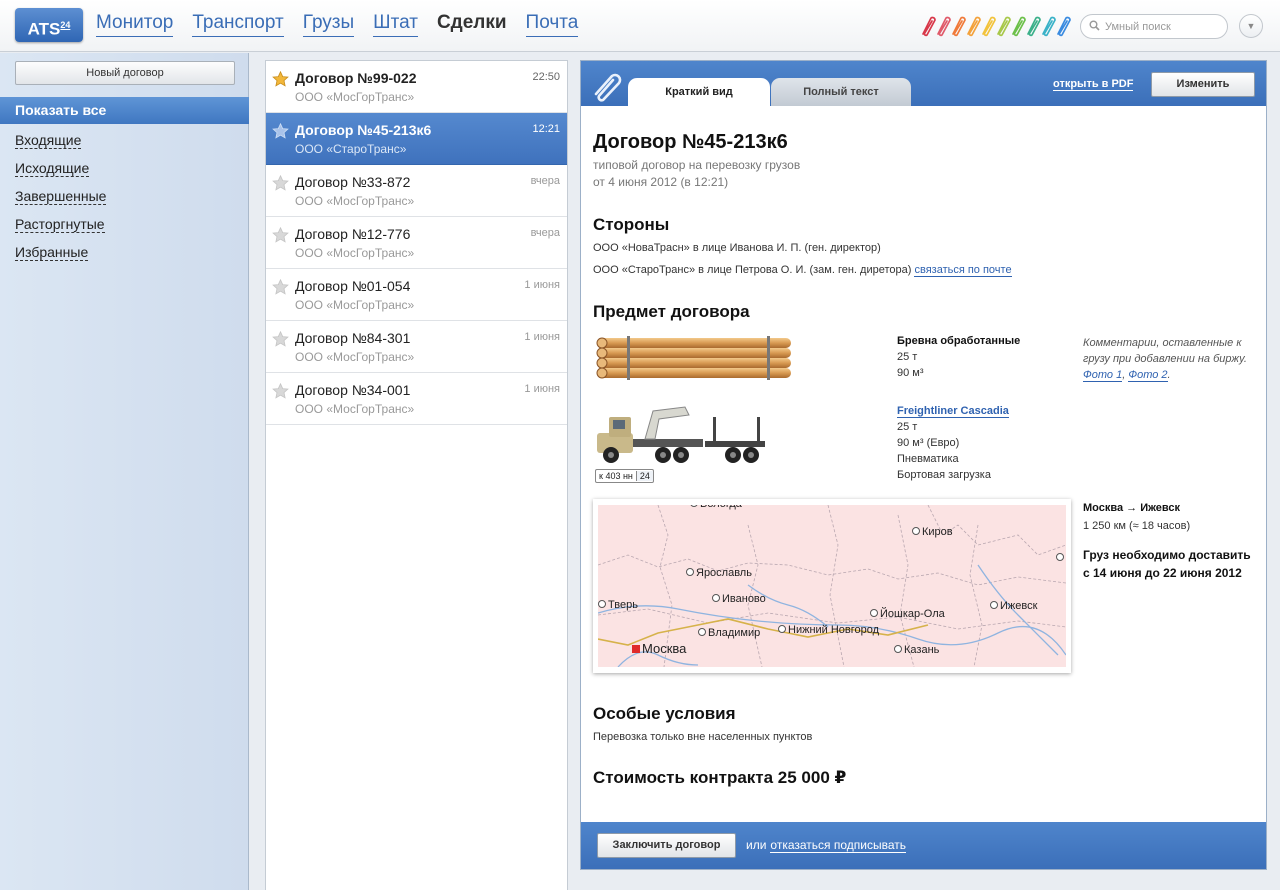 The width and height of the screenshot is (1280, 890). What do you see at coordinates (542, 389) in the screenshot?
I see `contract-time: 1 июня` at bounding box center [542, 389].